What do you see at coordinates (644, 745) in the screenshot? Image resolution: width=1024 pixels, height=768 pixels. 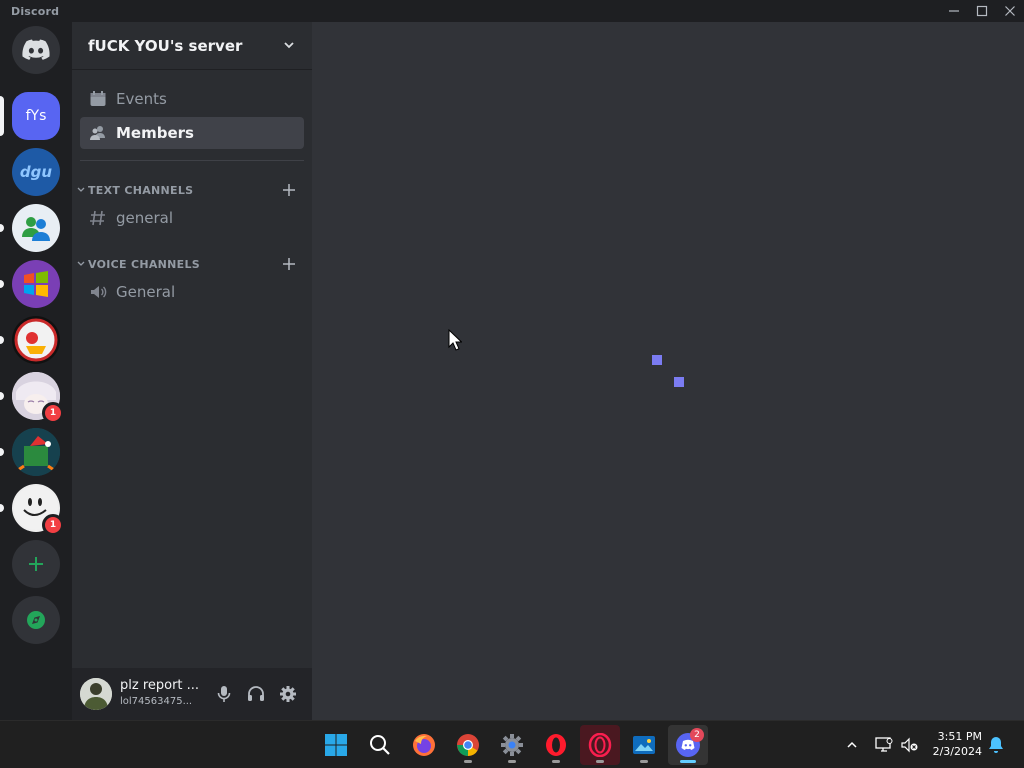 I see `taskbar-photos` at bounding box center [644, 745].